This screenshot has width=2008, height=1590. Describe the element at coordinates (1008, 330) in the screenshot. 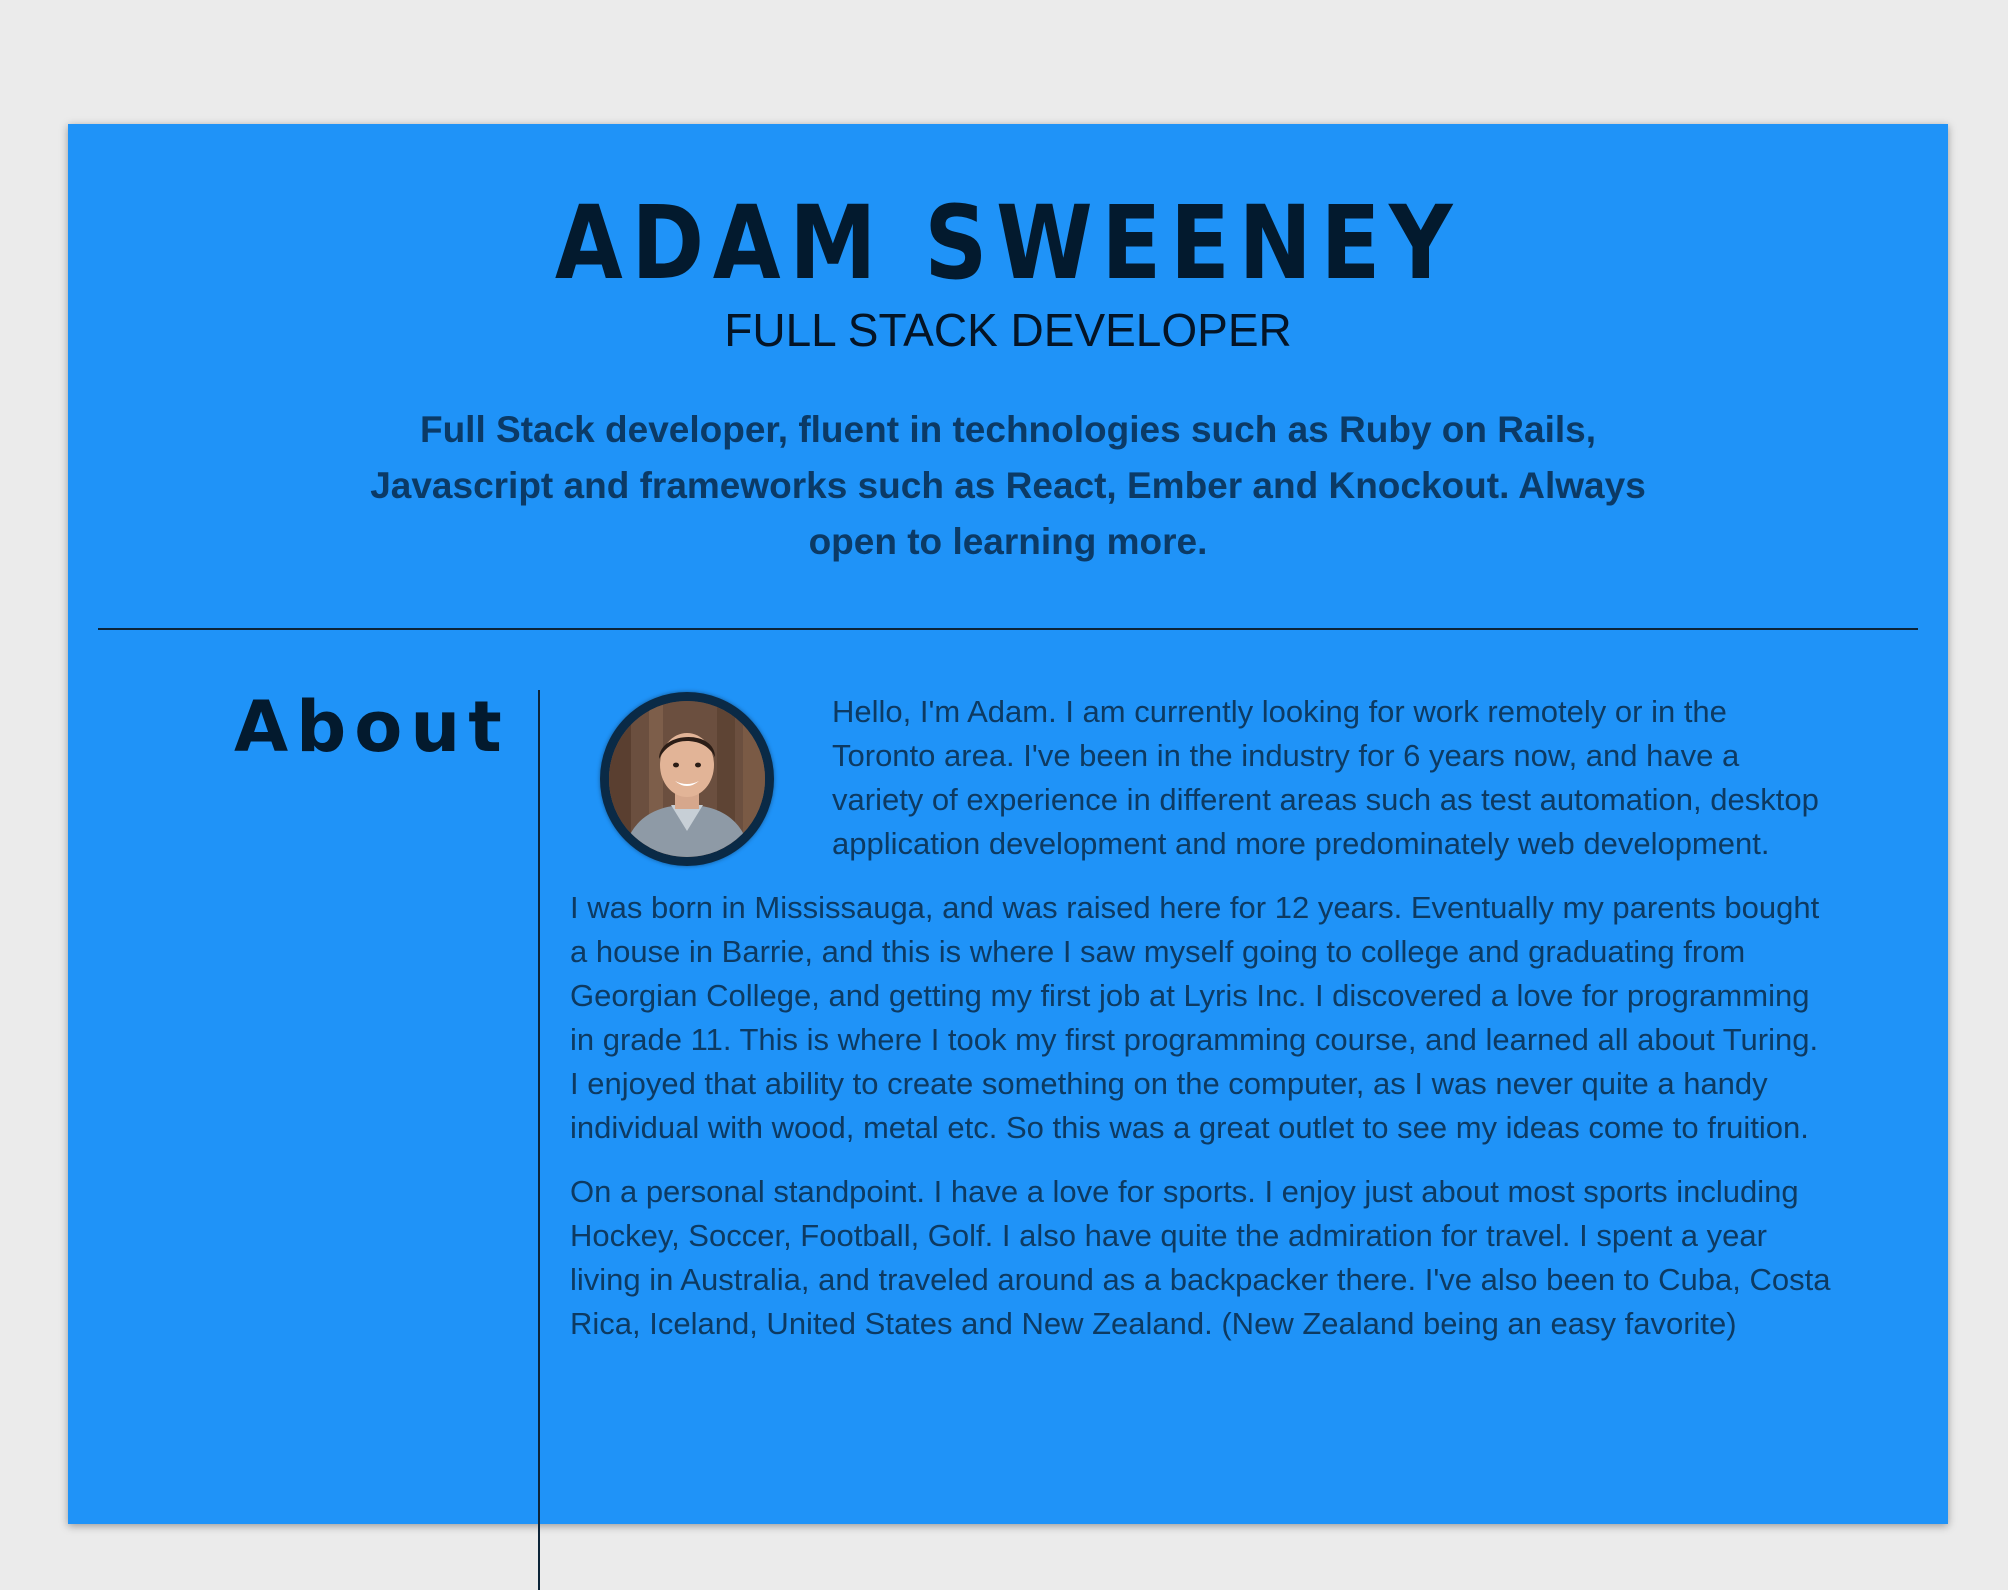

I see `job-title: FULL STACK DEVELOPER` at that location.